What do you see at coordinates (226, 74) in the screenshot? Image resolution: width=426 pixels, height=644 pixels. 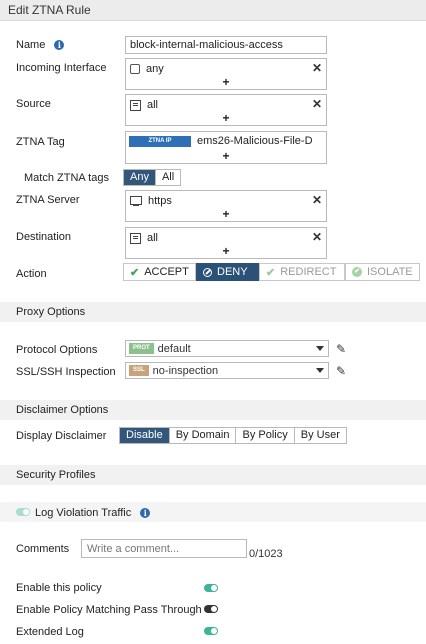 I see `incoming-interface-field: any ✕ +` at bounding box center [226, 74].